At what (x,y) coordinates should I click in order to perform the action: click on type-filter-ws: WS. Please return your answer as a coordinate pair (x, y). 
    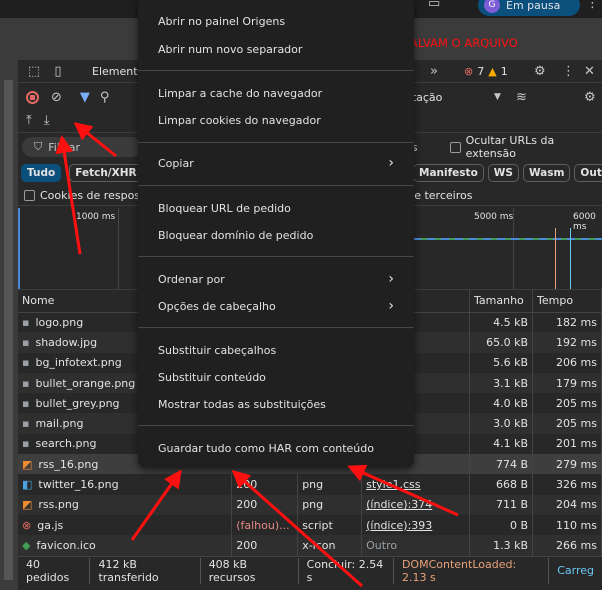
    Looking at the image, I should click on (503, 173).